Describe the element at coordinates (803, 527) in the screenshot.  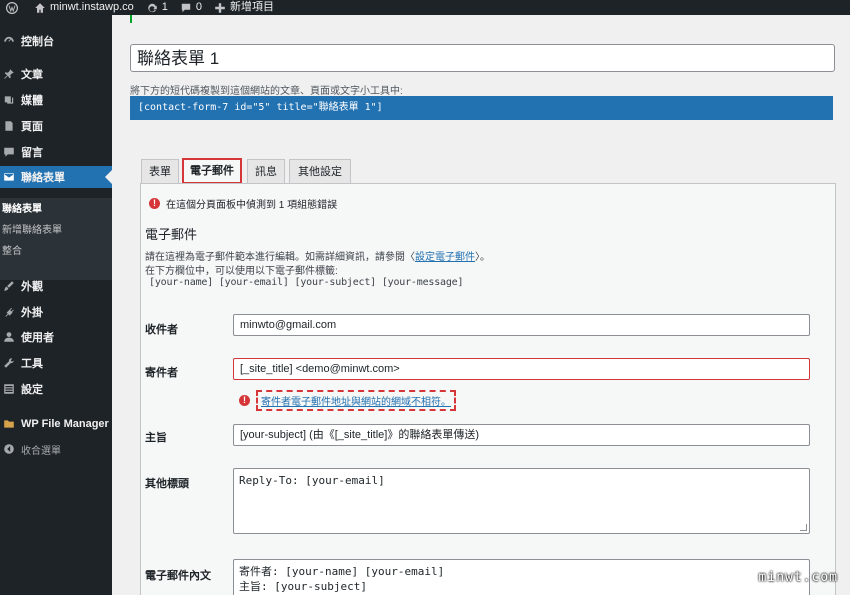
I see `resize-handle` at that location.